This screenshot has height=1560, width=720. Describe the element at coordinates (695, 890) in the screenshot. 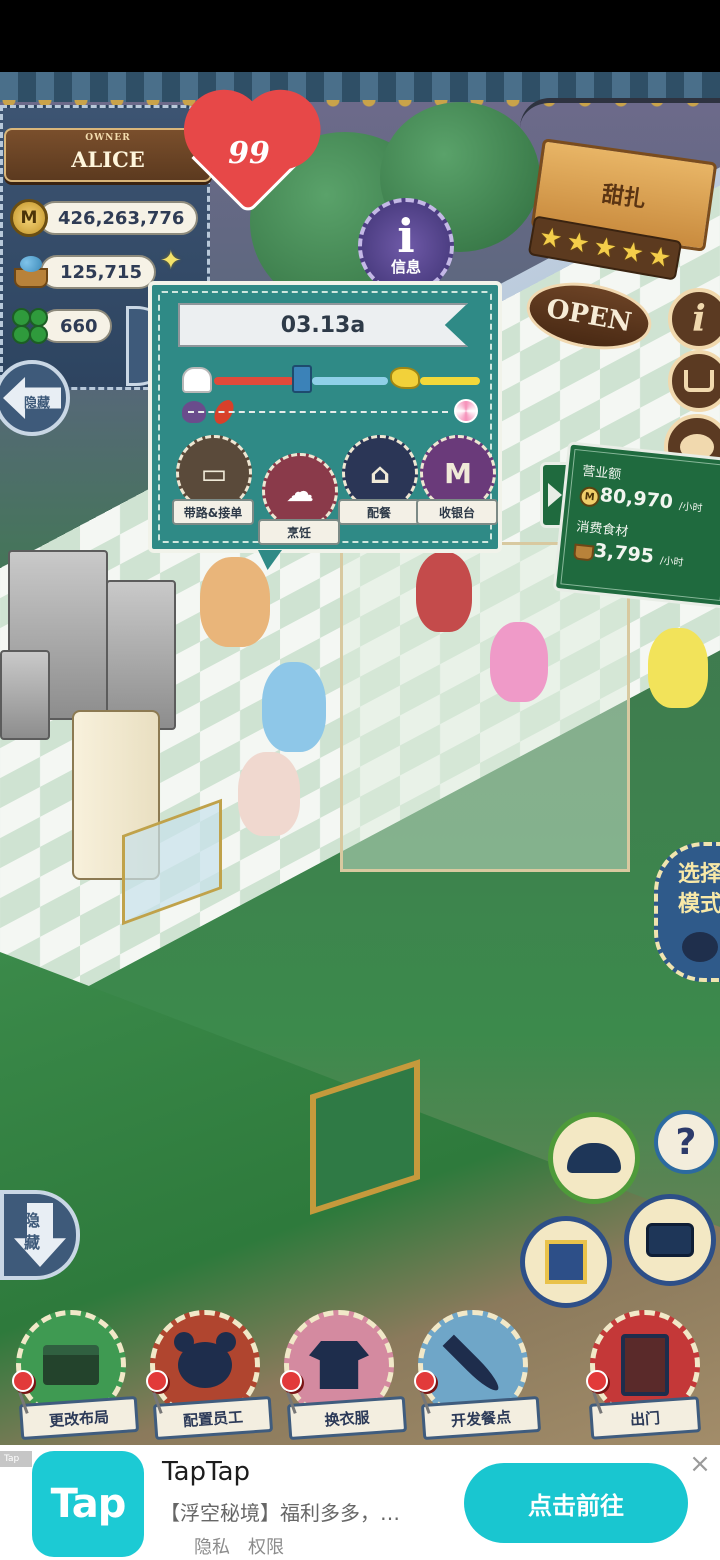

I see `select-mode-label: 选择 模式` at that location.